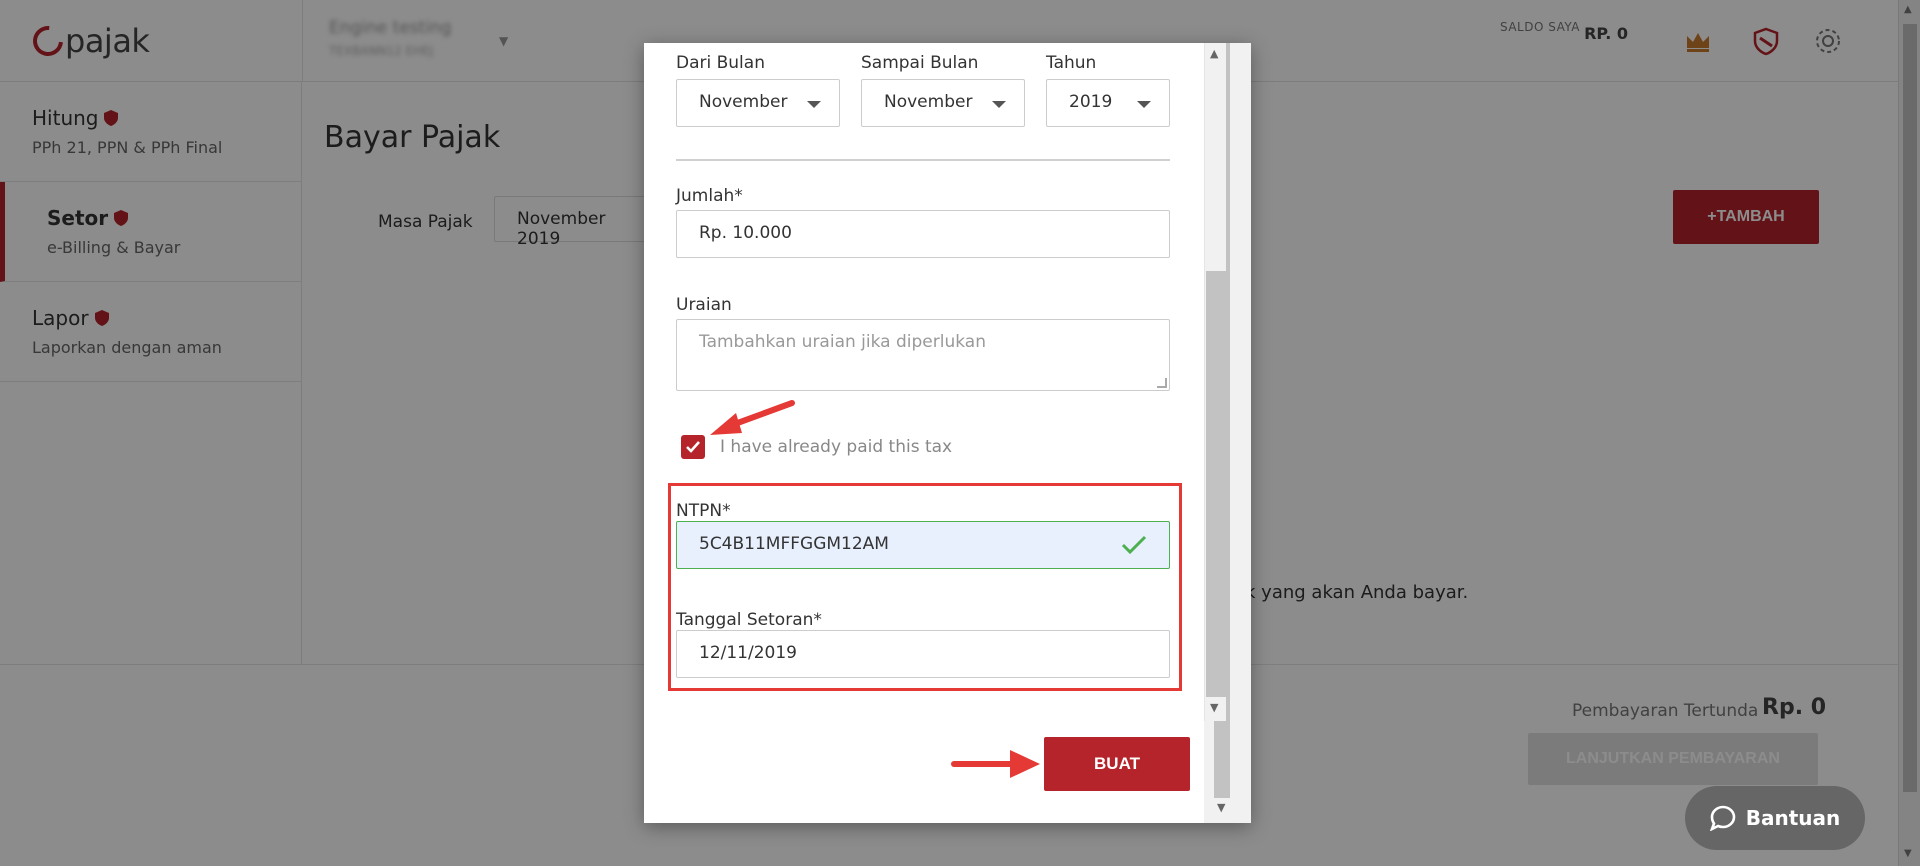  What do you see at coordinates (1216, 484) in the screenshot?
I see `modal-inner-scroll-thumb` at bounding box center [1216, 484].